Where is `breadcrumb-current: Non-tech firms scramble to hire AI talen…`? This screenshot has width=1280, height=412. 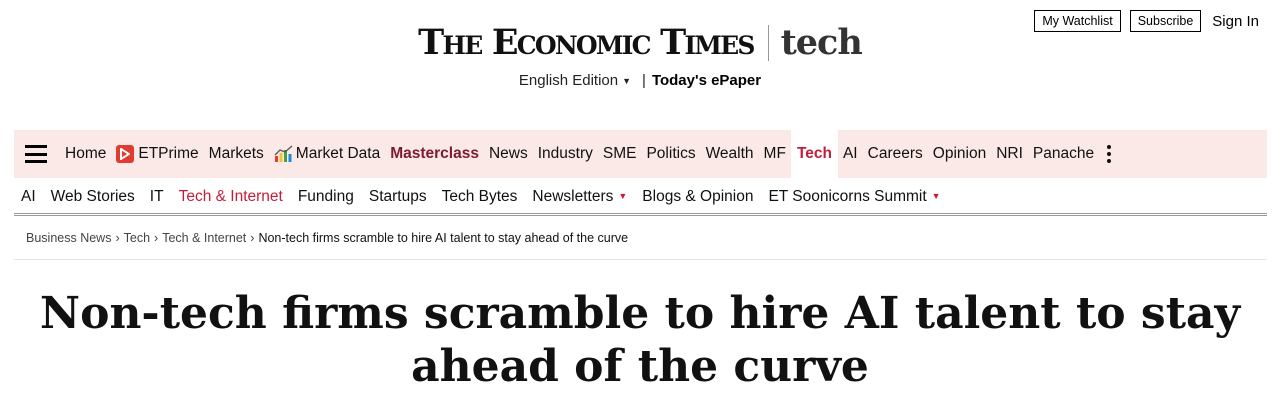
breadcrumb-current: Non-tech firms scramble to hire AI talen… is located at coordinates (443, 238).